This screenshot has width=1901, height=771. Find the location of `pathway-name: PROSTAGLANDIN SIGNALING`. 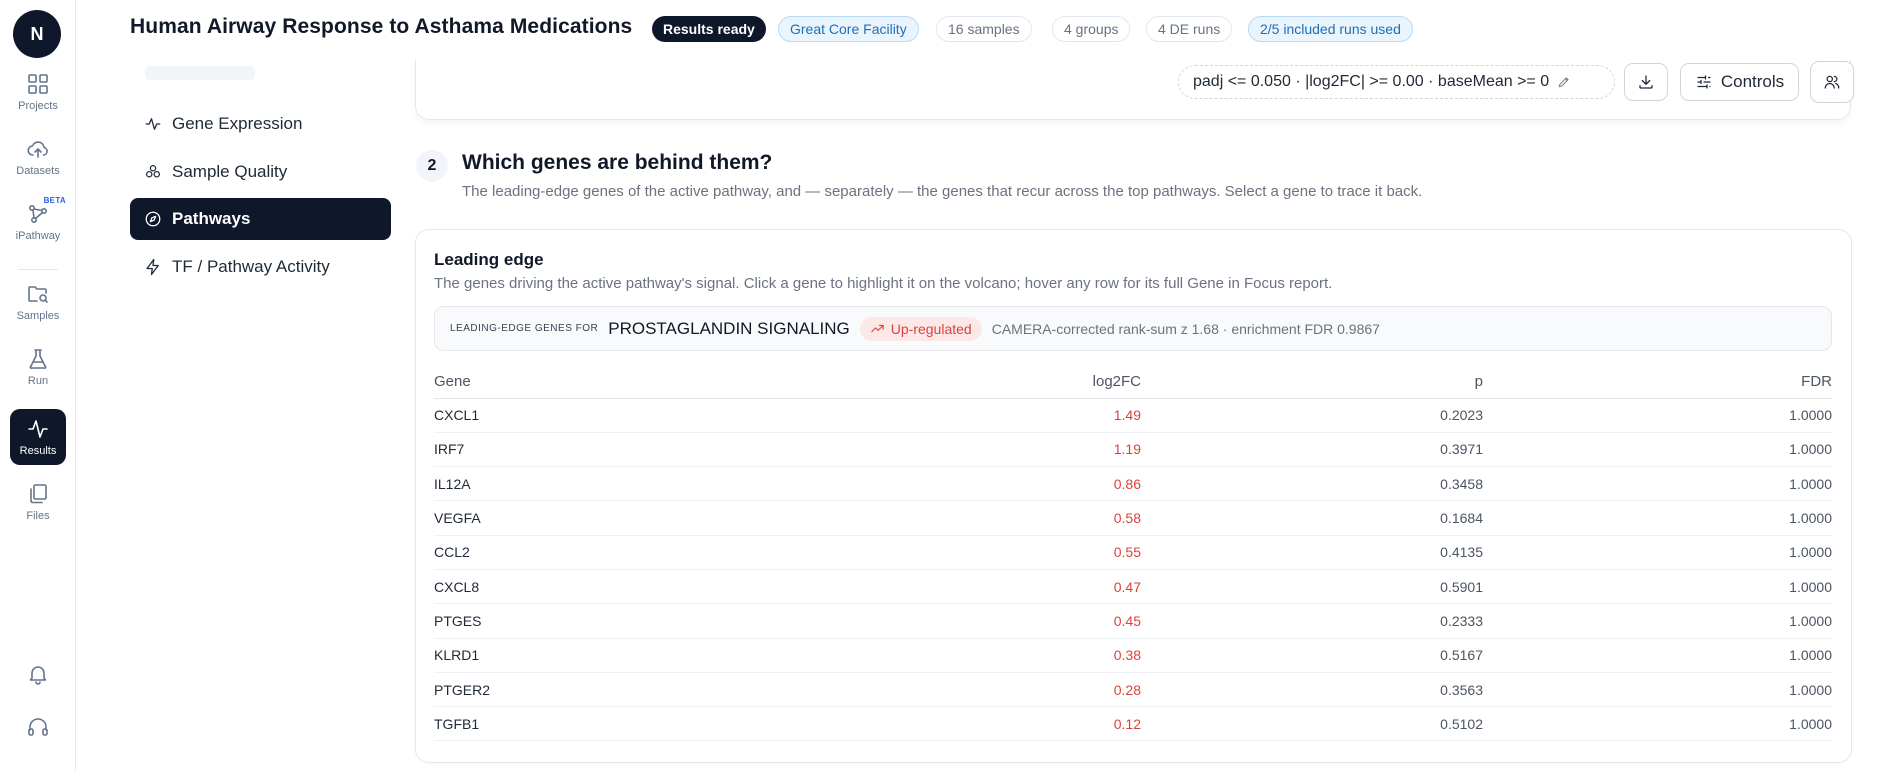

pathway-name: PROSTAGLANDIN SIGNALING is located at coordinates (729, 328).